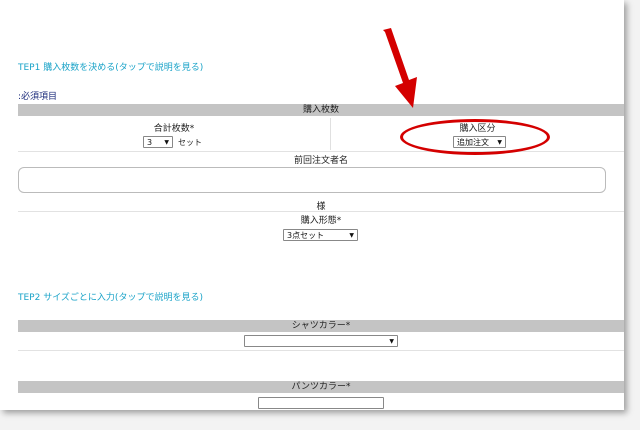 The width and height of the screenshot is (640, 430). I want to click on step1-link: TEP1 購入枚数を決める(タップで説明を見る), so click(110, 66).